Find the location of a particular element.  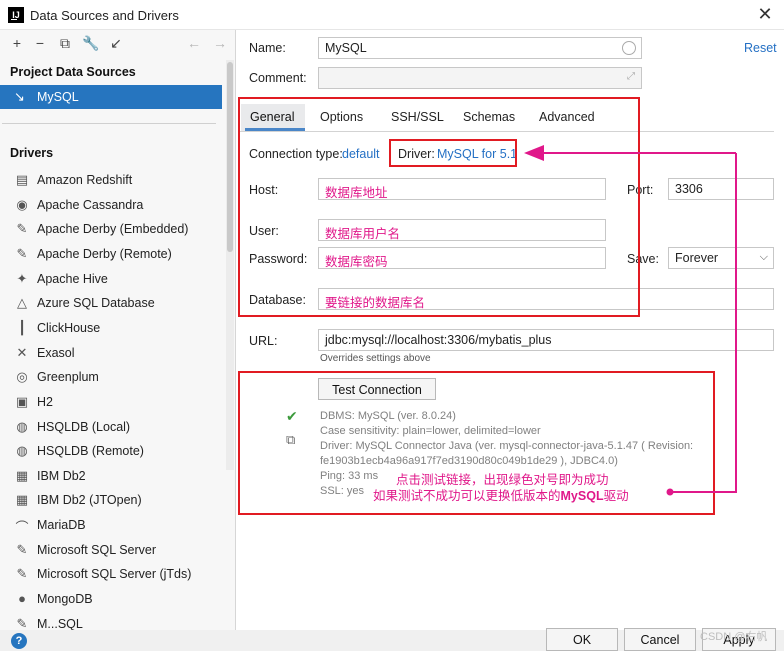

driver-item: ✎ Apache Derby (Remote) is located at coordinates (111, 254).